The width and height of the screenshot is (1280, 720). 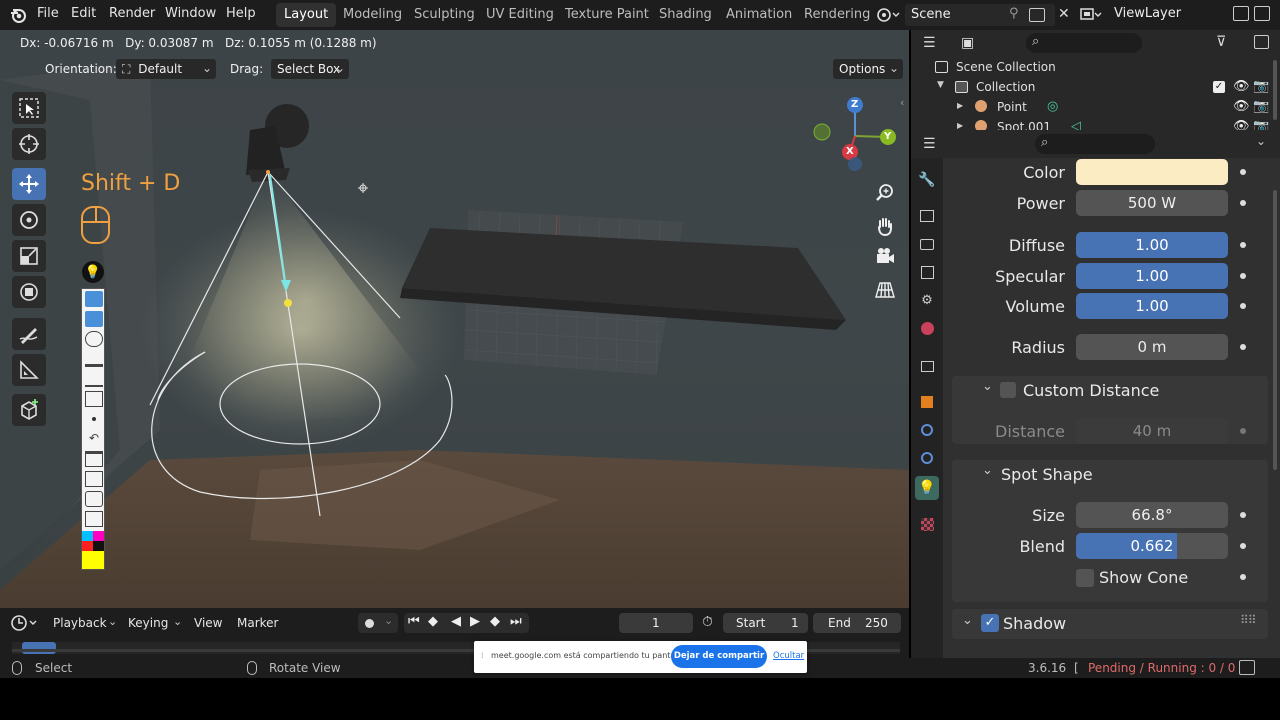 What do you see at coordinates (685, 15) in the screenshot?
I see `tab-shading: Shading` at bounding box center [685, 15].